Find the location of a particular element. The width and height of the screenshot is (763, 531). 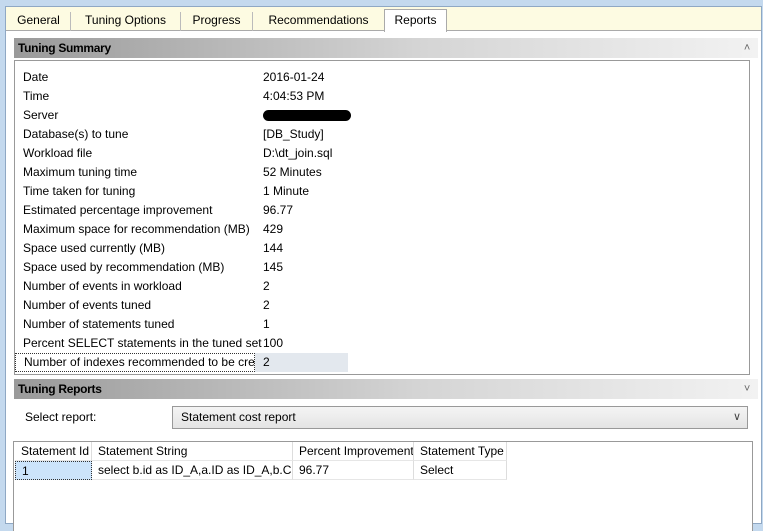

summary-value: 1 Minute is located at coordinates (286, 191).